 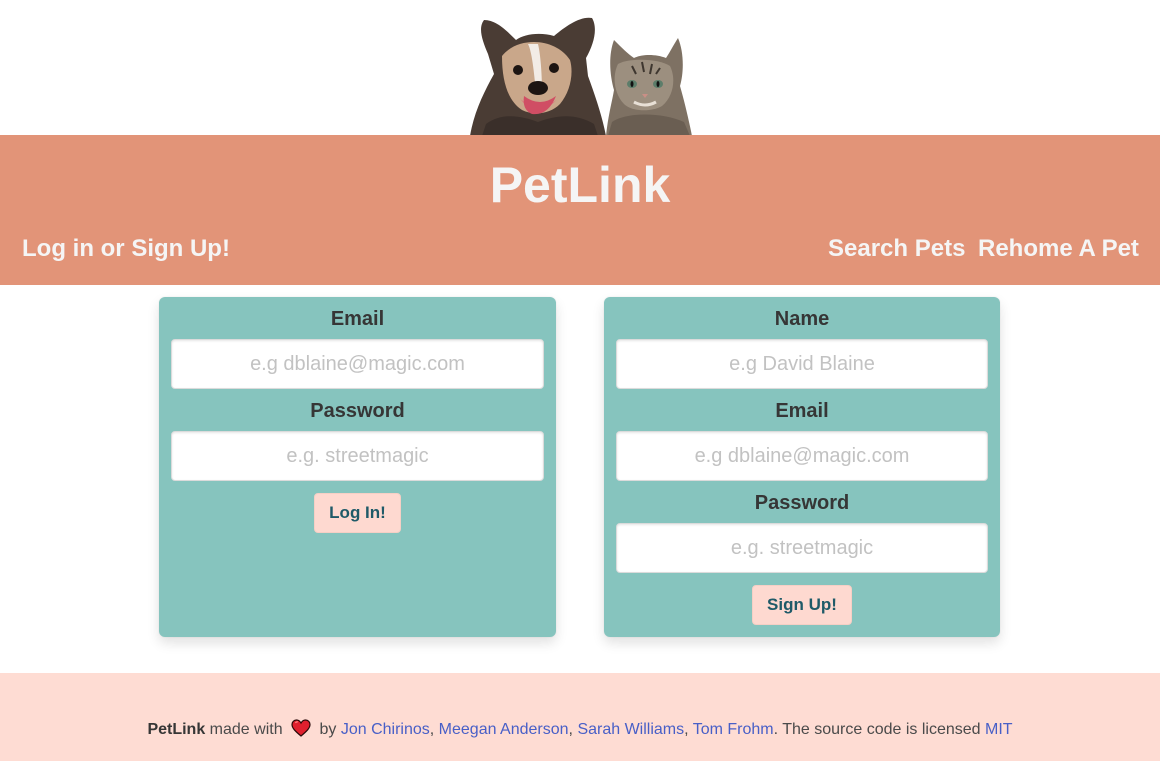 I want to click on footer-by: by, so click(x=328, y=729).